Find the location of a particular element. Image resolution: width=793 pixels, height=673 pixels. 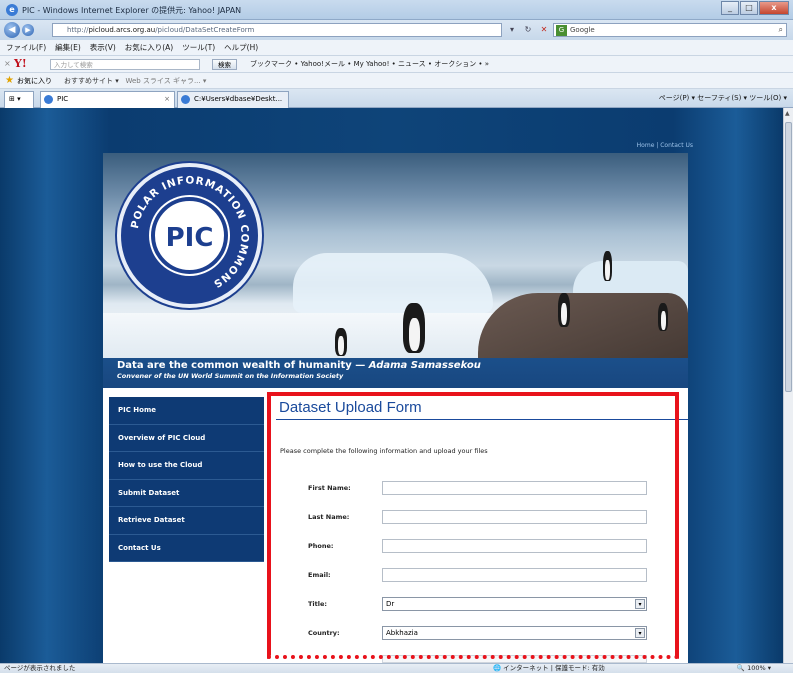

tab-close-icon: × is located at coordinates (167, 99).